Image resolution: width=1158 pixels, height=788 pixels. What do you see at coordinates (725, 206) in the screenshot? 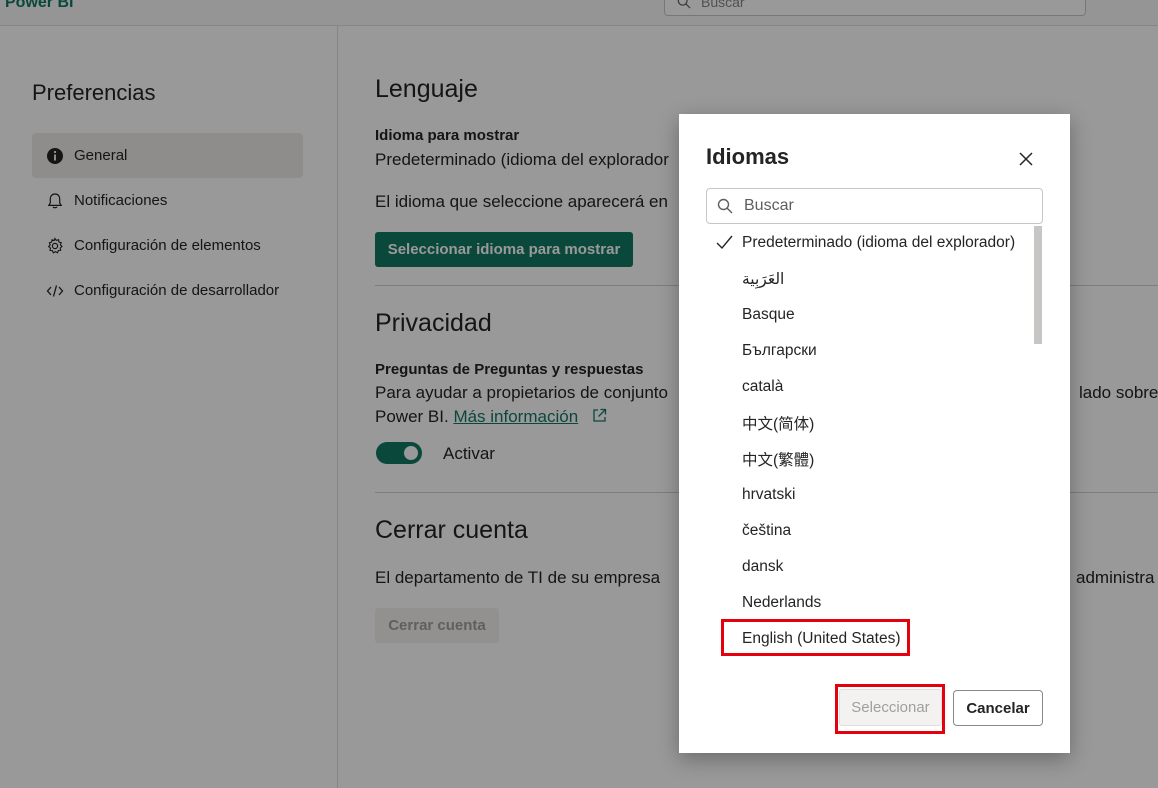
I see `search-icon` at bounding box center [725, 206].